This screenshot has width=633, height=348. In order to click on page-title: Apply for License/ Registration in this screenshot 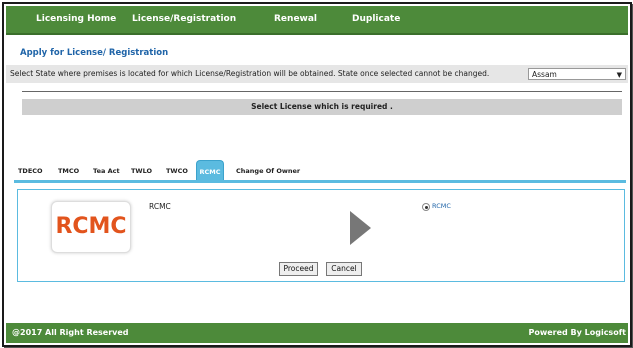, I will do `click(94, 53)`.